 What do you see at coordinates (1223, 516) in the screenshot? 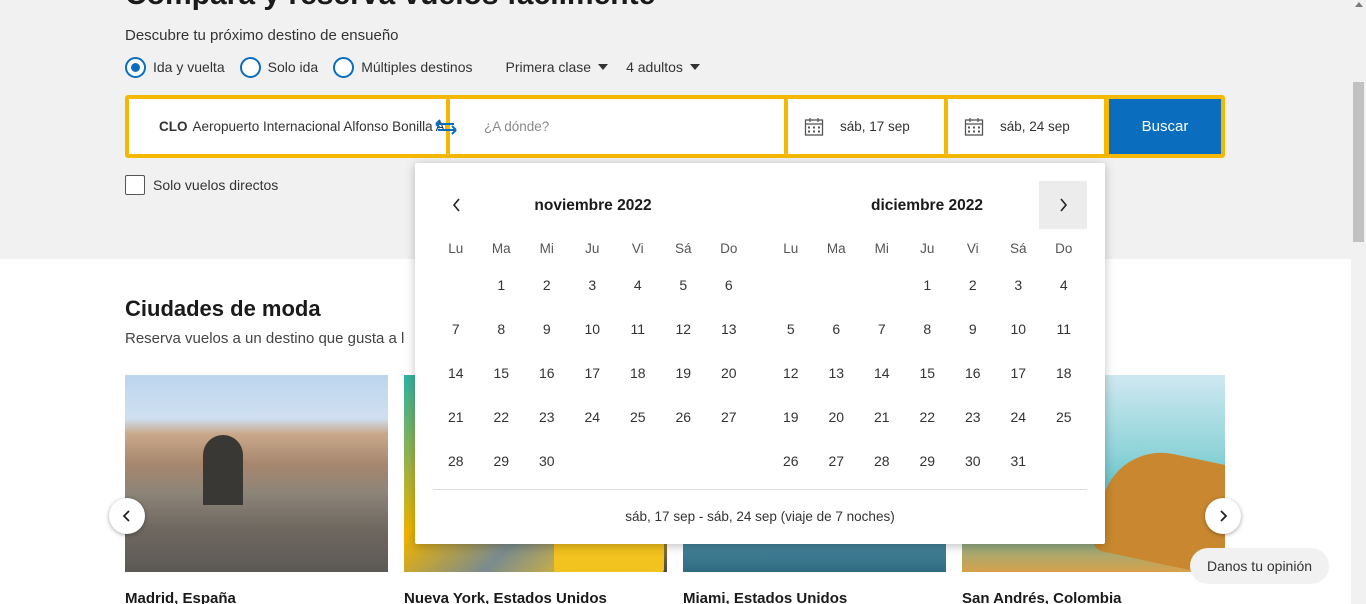
I see `carousel-next-button` at bounding box center [1223, 516].